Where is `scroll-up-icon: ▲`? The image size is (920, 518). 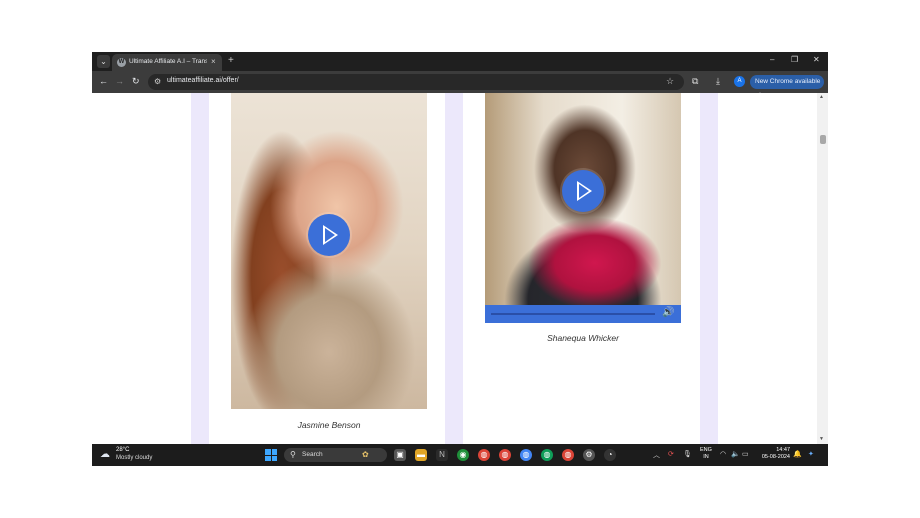
scroll-up-icon: ▲ is located at coordinates (821, 97).